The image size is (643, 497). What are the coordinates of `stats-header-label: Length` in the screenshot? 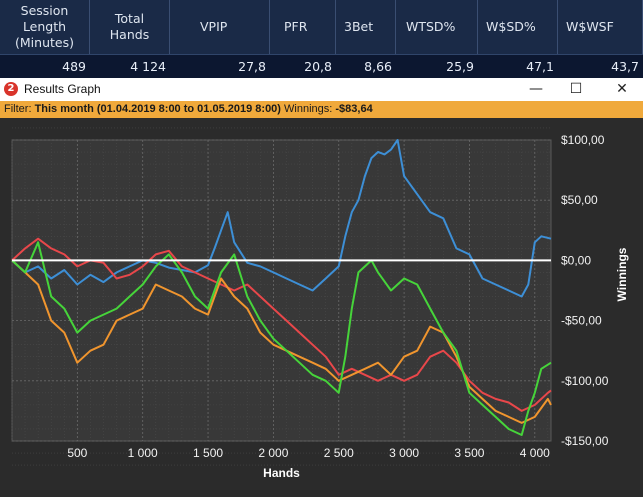 It's located at (44, 26).